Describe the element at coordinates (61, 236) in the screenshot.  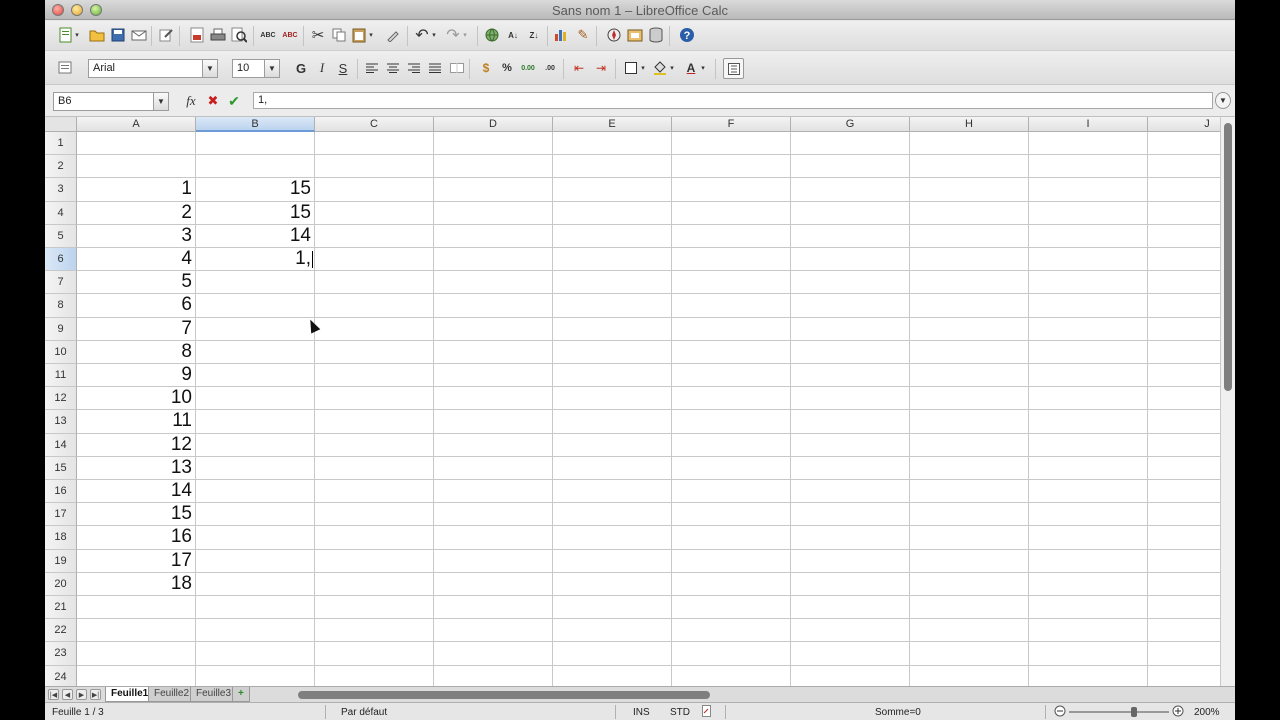
I see `row-header-5: 5` at that location.